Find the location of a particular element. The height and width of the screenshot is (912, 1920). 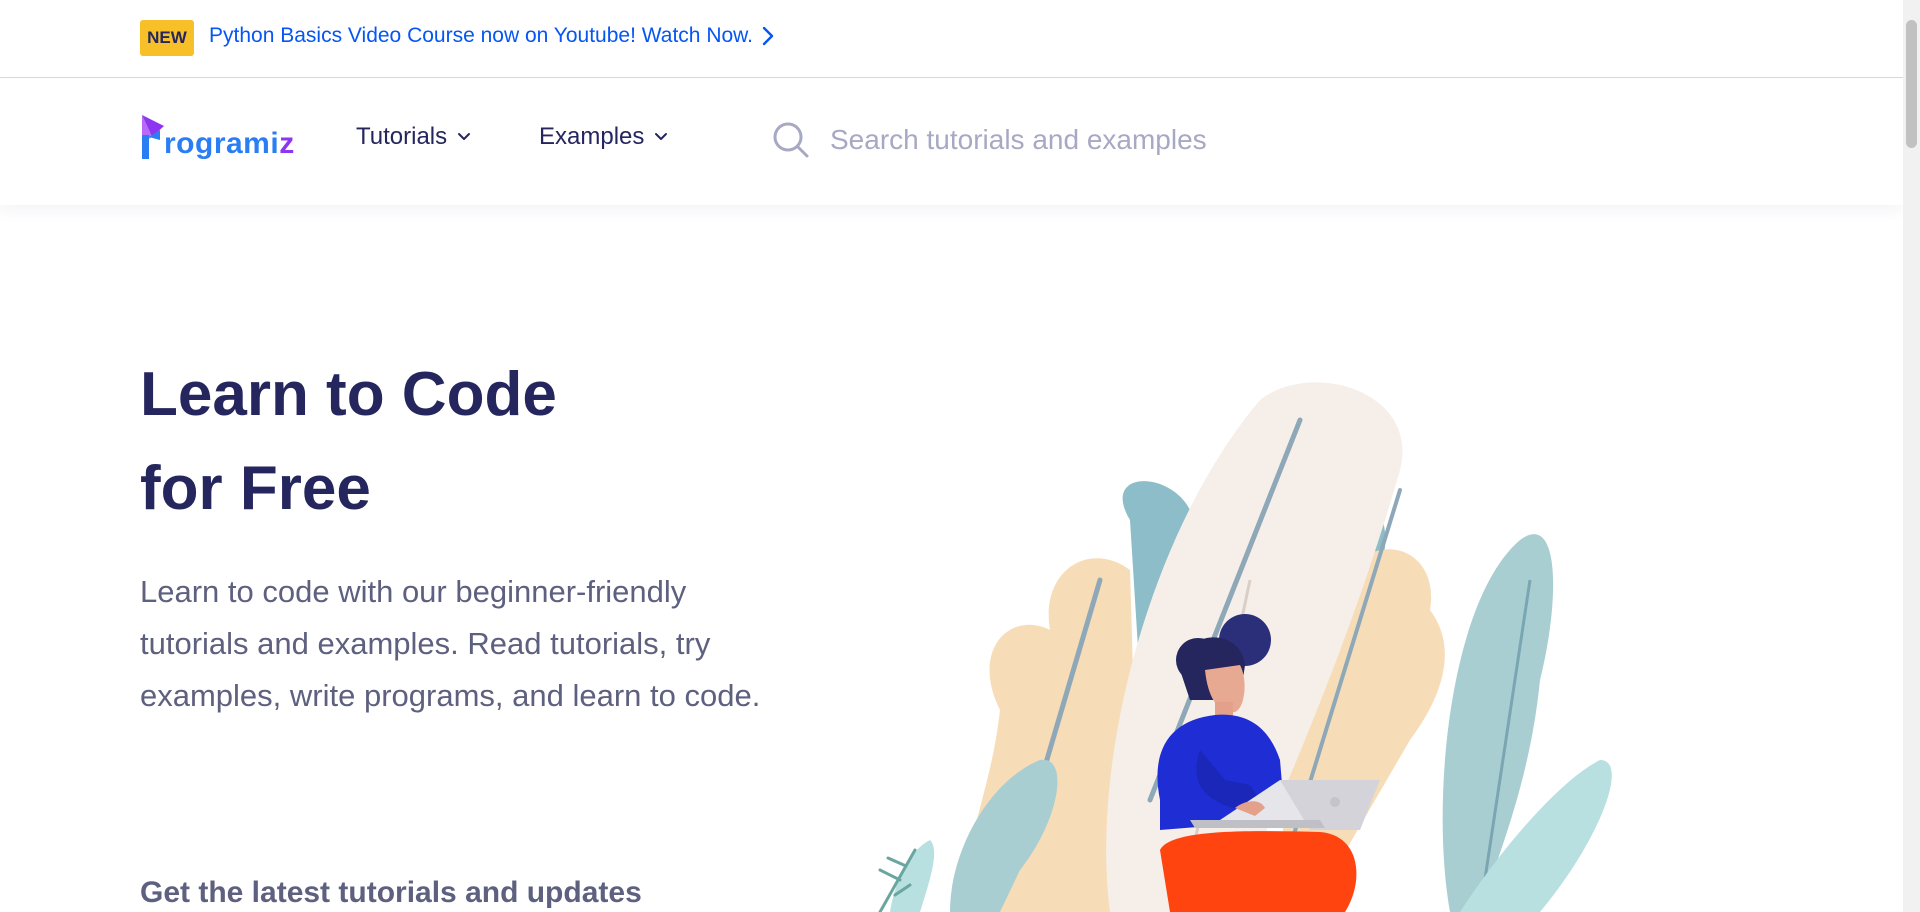

hero-title-line2: for Free is located at coordinates (255, 488).